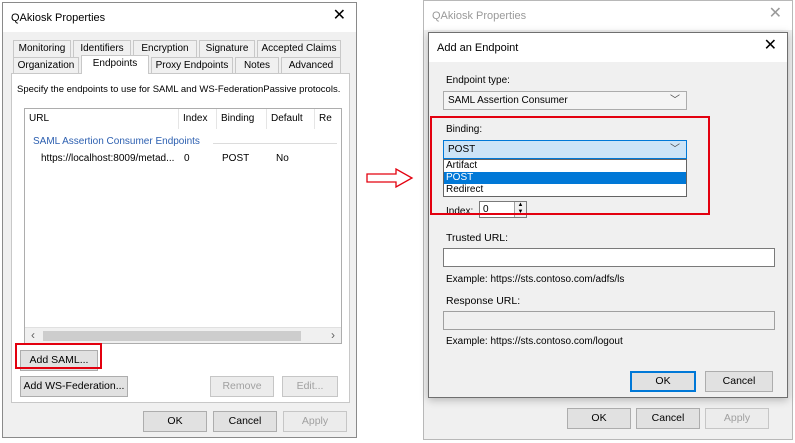 The height and width of the screenshot is (443, 795). I want to click on endpoint-type-value: SAML Assertion Consumer, so click(508, 100).